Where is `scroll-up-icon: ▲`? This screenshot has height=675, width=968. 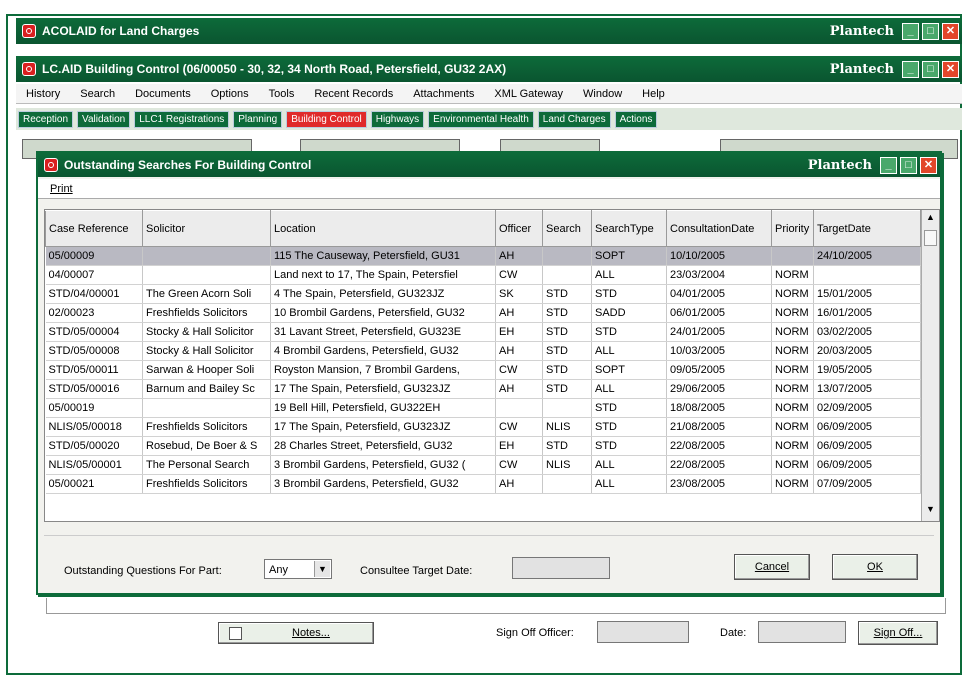
scroll-up-icon: ▲ is located at coordinates (930, 219).